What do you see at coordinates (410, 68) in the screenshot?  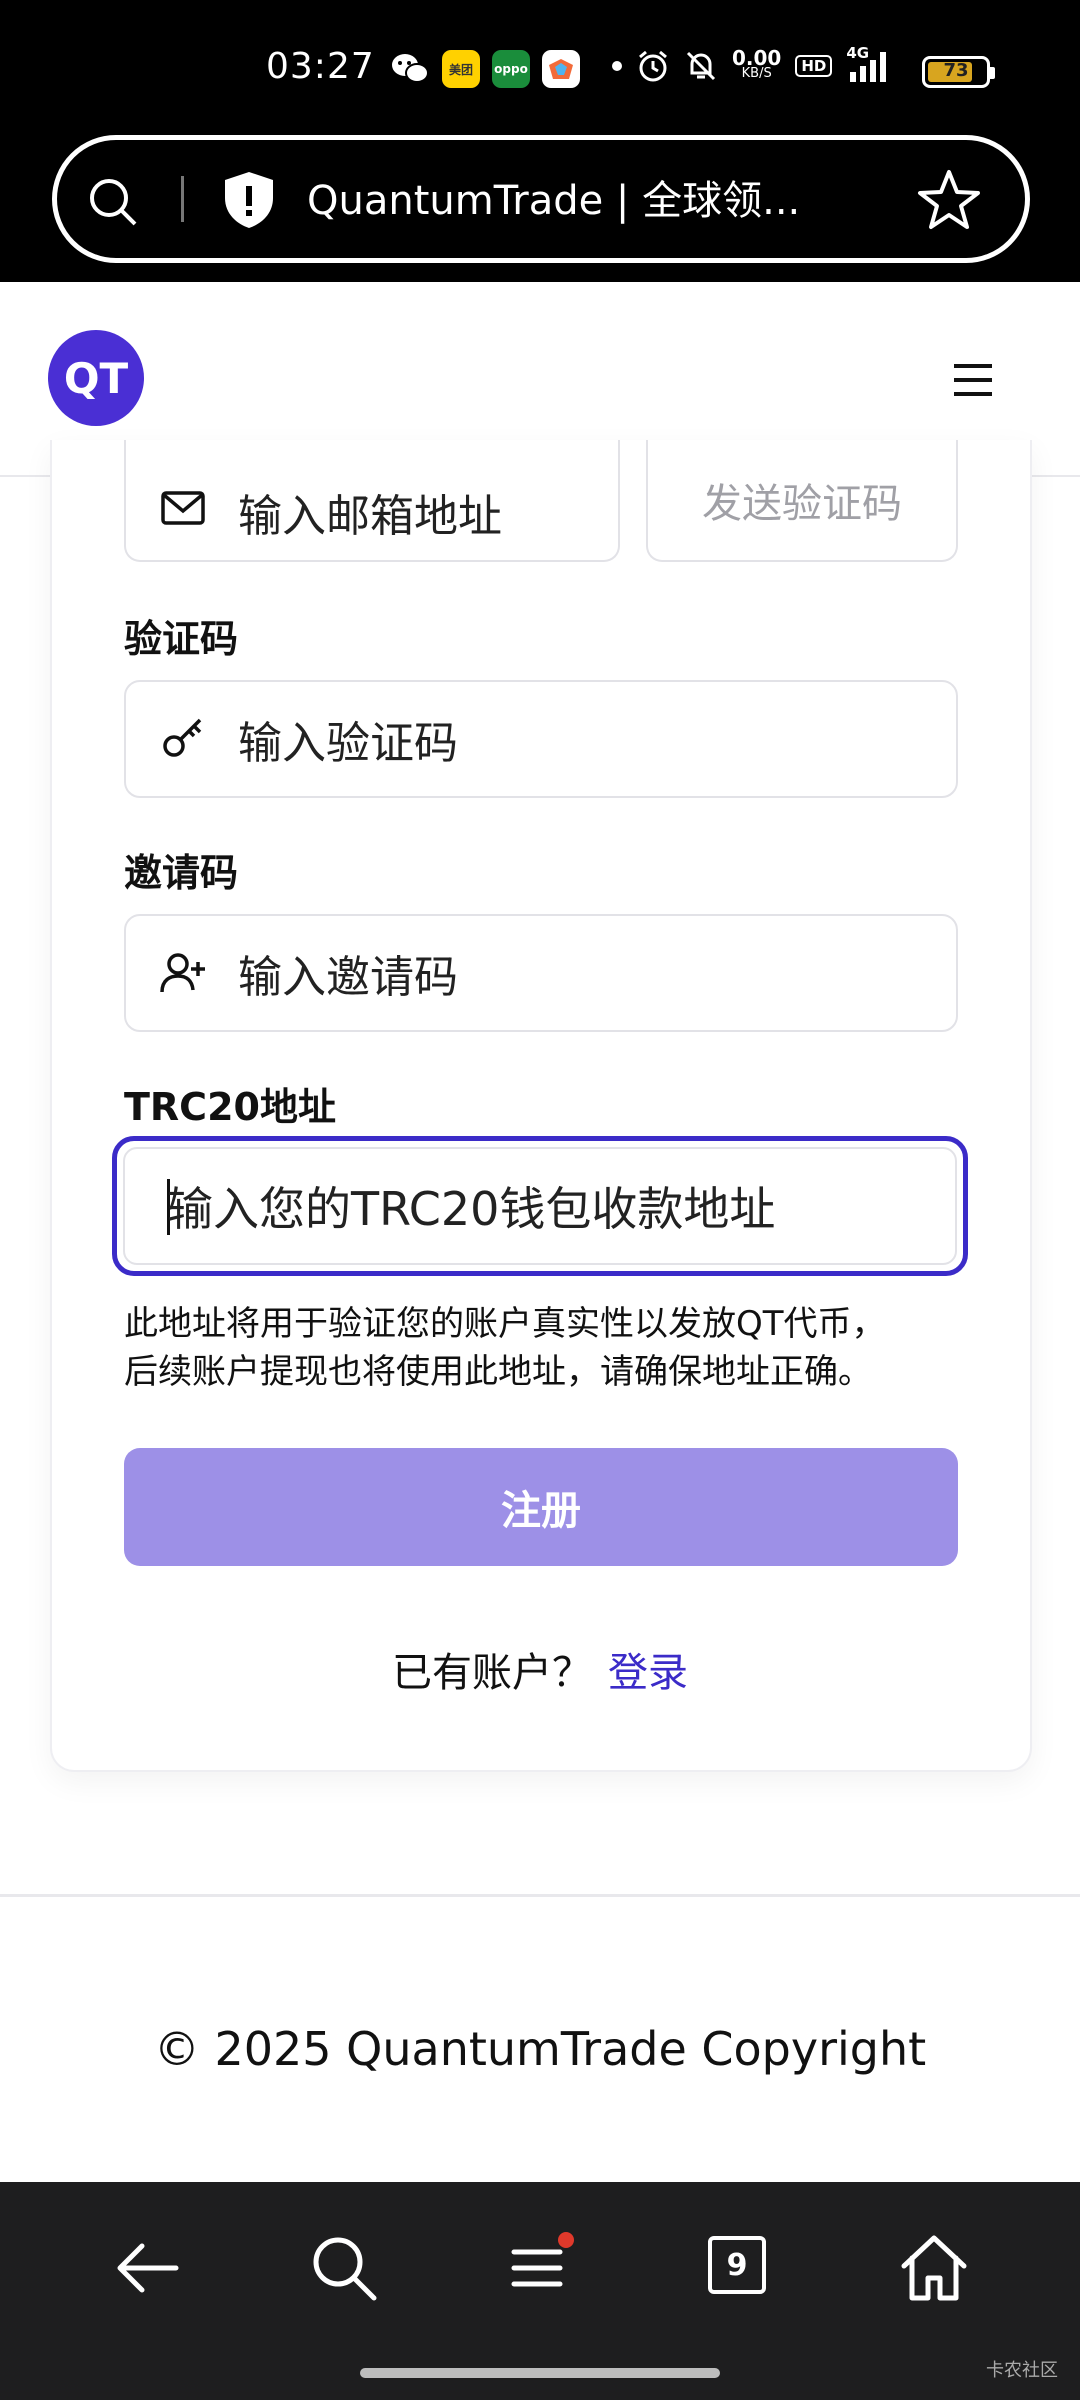 I see `wechat-icon` at bounding box center [410, 68].